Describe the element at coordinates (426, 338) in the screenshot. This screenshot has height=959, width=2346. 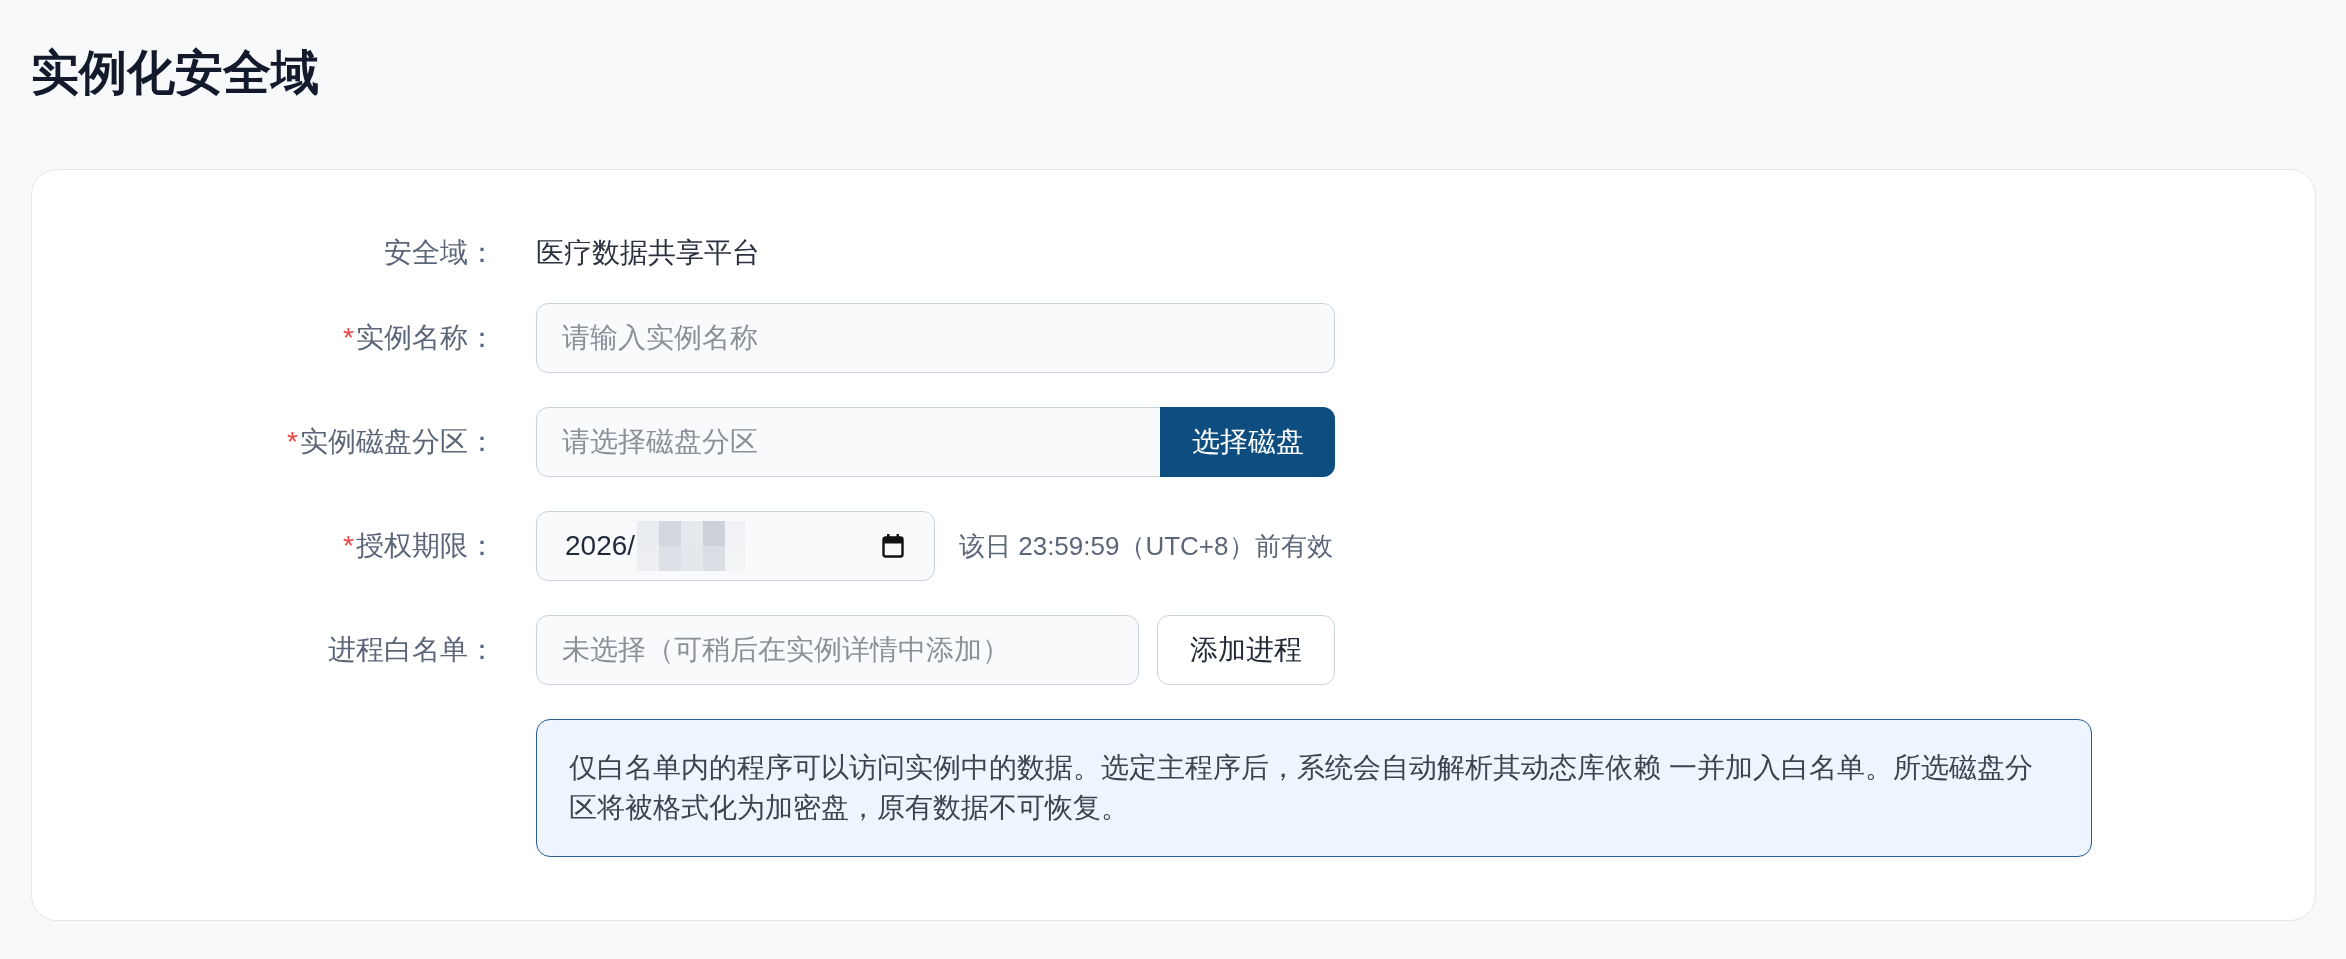
I see `field-label: 实例名称：` at that location.